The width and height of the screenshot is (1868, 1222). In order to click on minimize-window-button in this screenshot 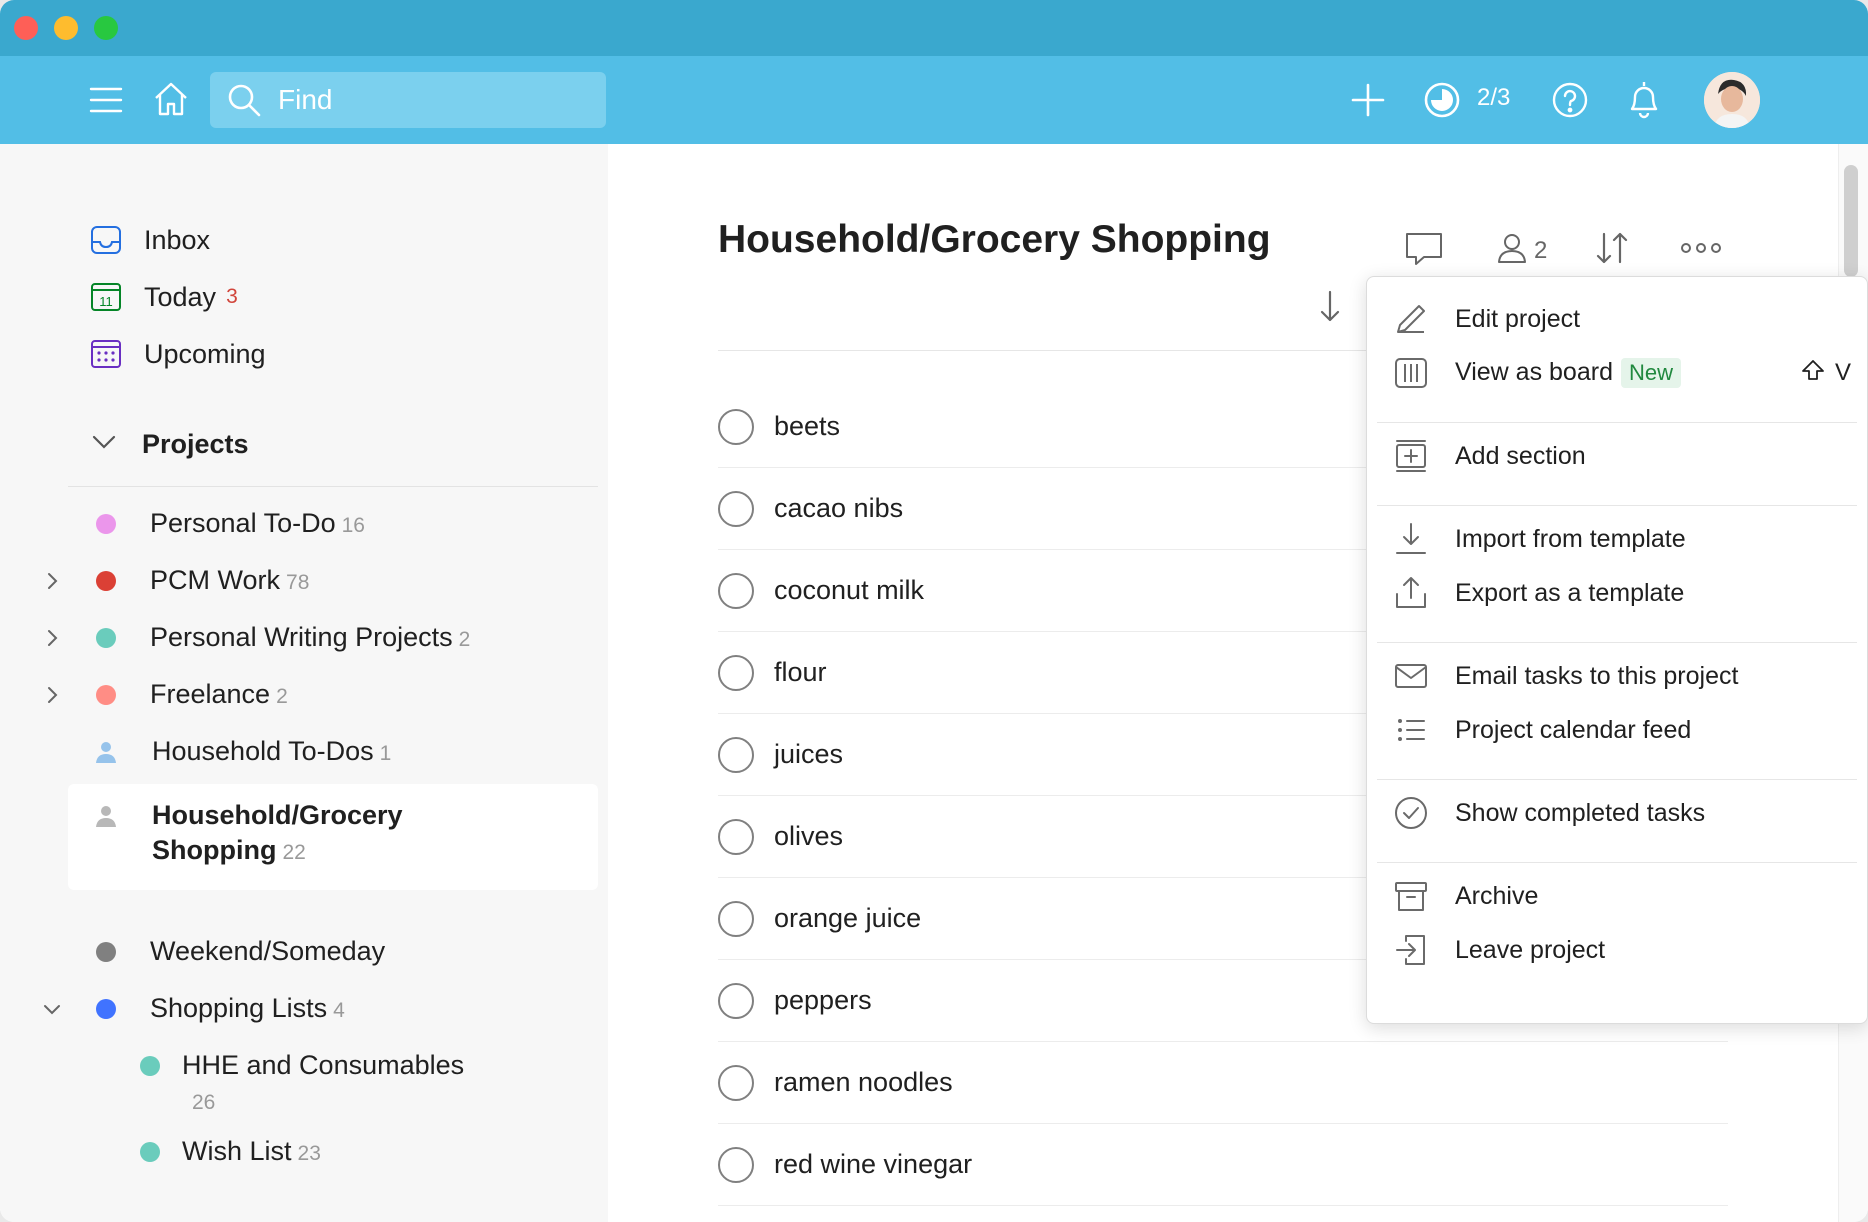, I will do `click(66, 28)`.